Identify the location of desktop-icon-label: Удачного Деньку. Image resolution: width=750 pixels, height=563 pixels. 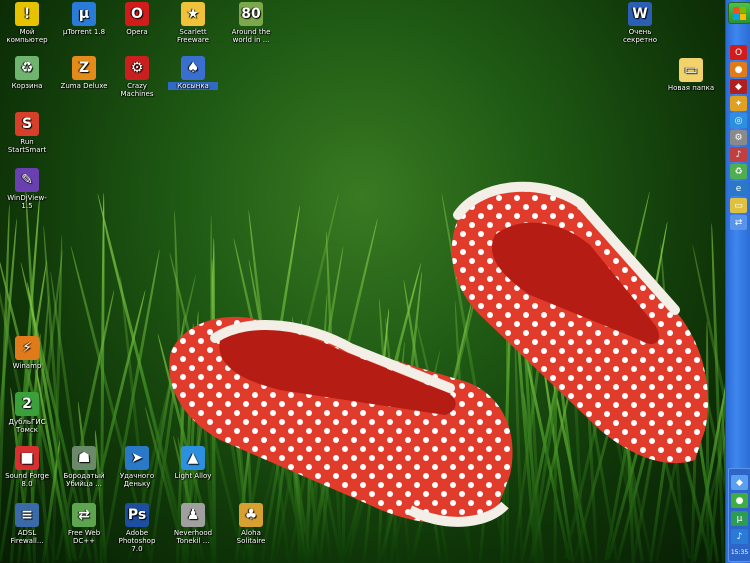
(137, 480).